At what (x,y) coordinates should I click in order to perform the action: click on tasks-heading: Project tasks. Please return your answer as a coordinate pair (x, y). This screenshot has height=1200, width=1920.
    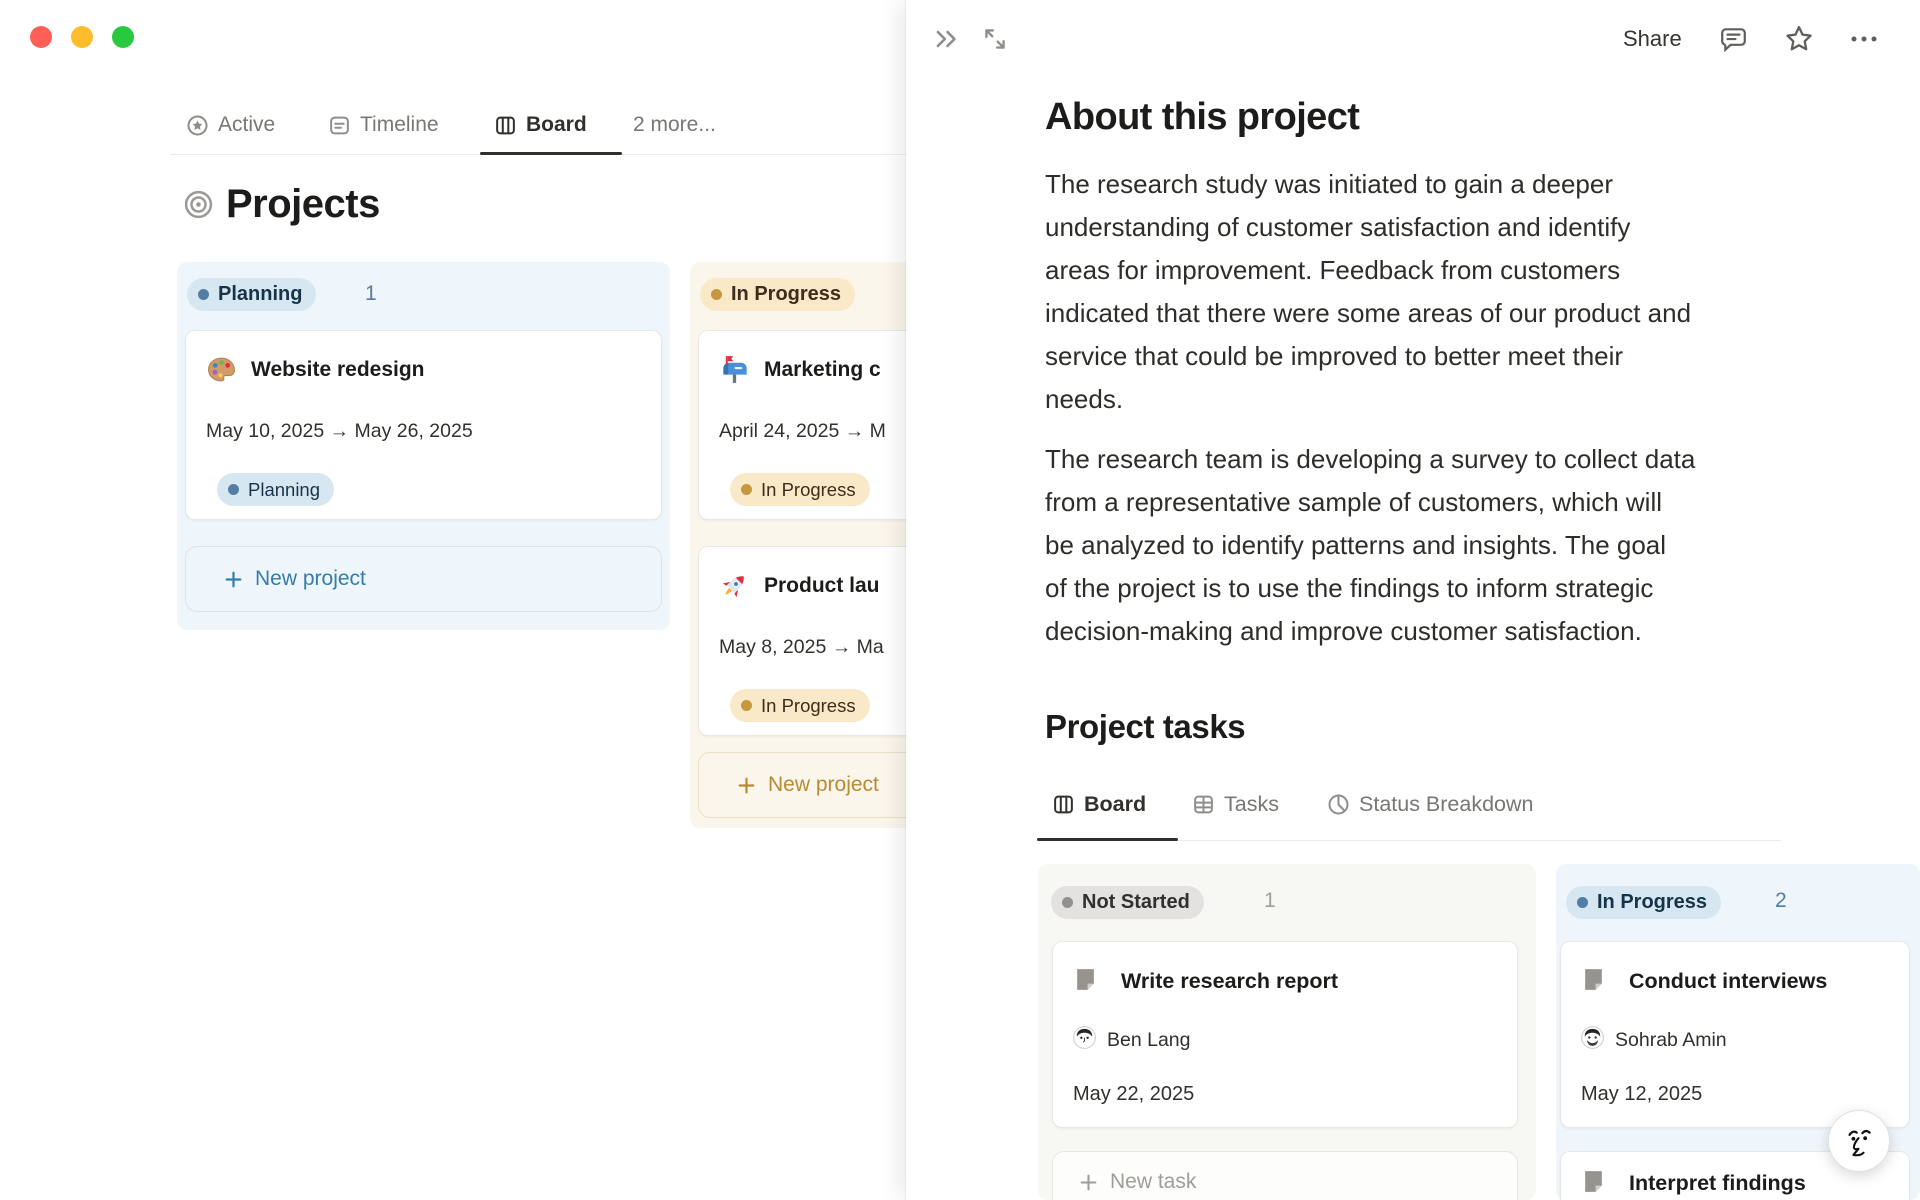
    Looking at the image, I should click on (1145, 726).